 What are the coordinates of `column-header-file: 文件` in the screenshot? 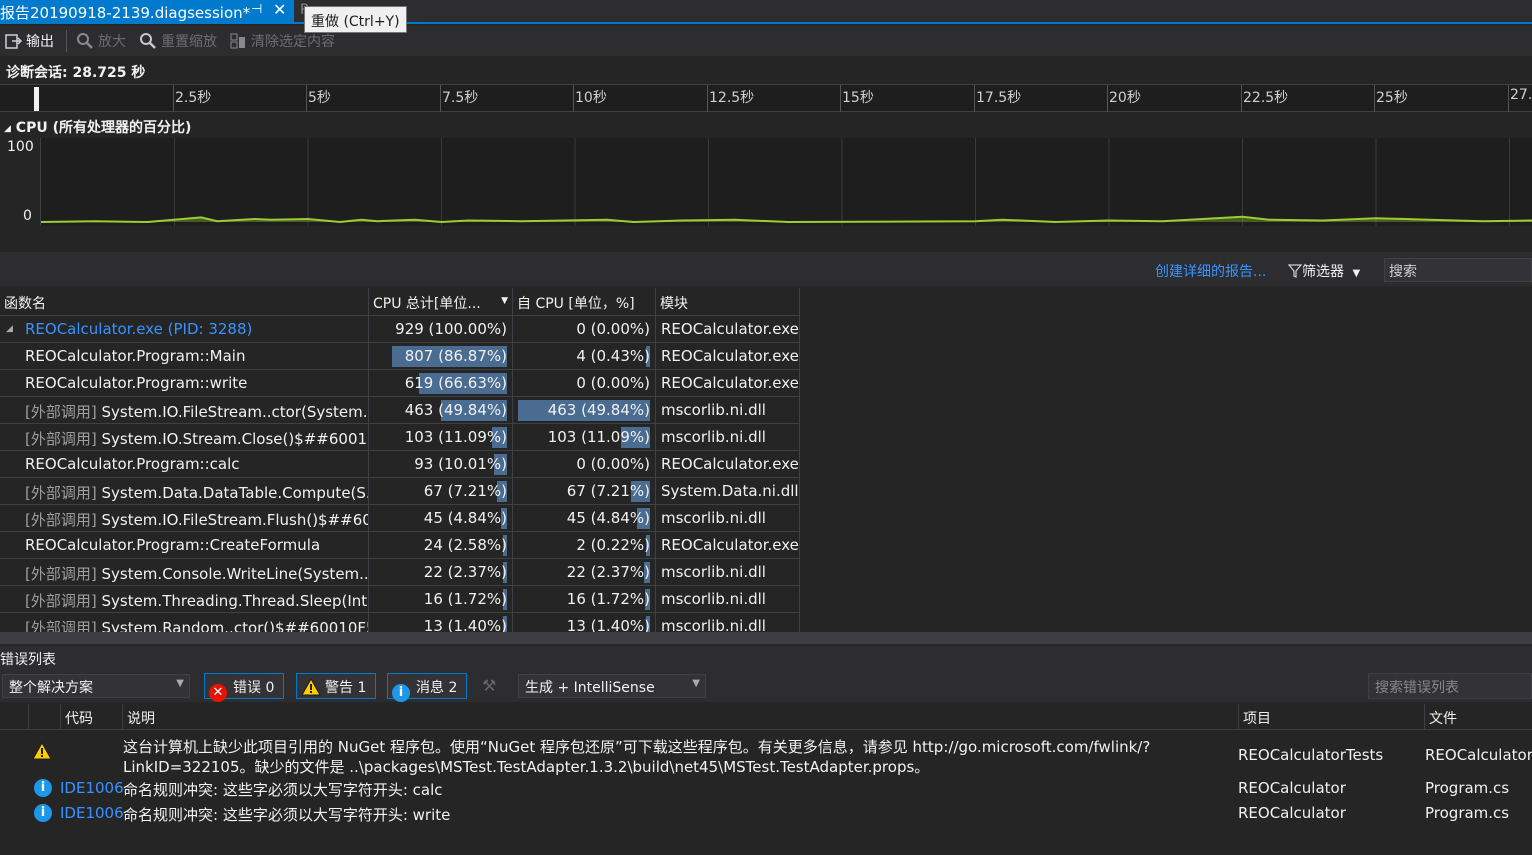 It's located at (1478, 717).